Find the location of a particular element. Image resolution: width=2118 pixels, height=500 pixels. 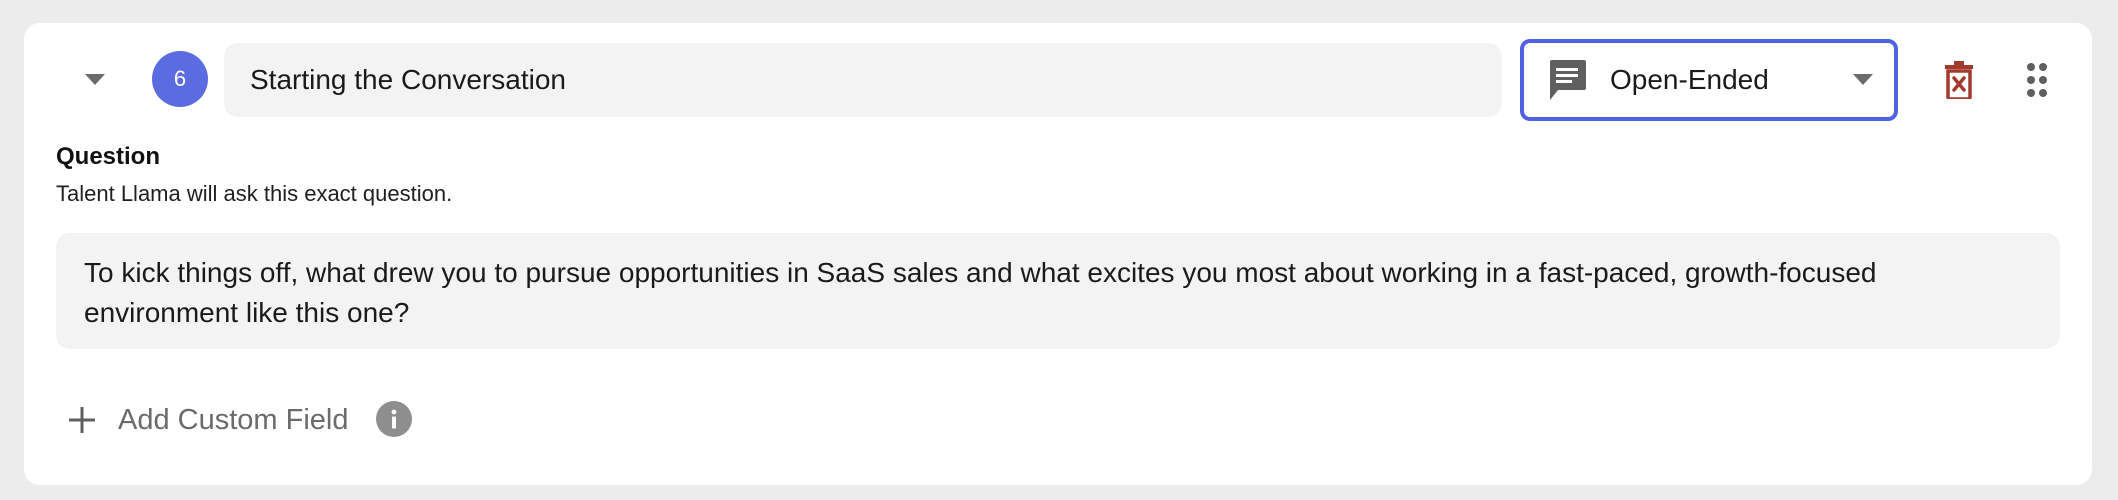

question-type-select: Open-Ended is located at coordinates (1709, 80).